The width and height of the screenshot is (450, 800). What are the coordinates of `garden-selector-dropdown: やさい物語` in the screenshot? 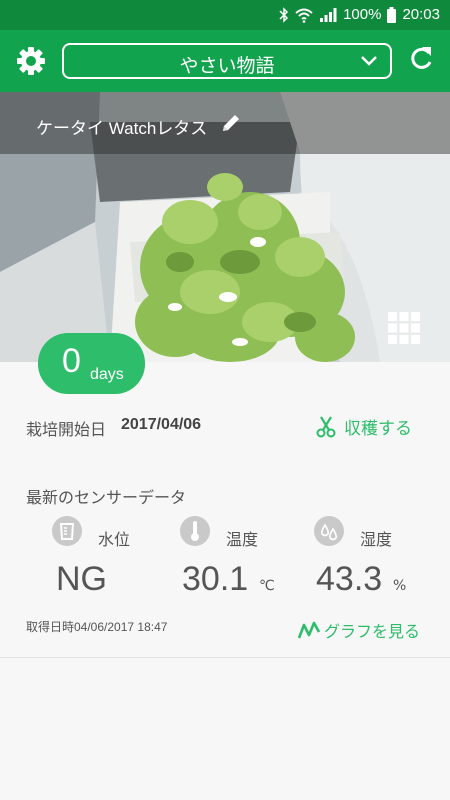 It's located at (227, 61).